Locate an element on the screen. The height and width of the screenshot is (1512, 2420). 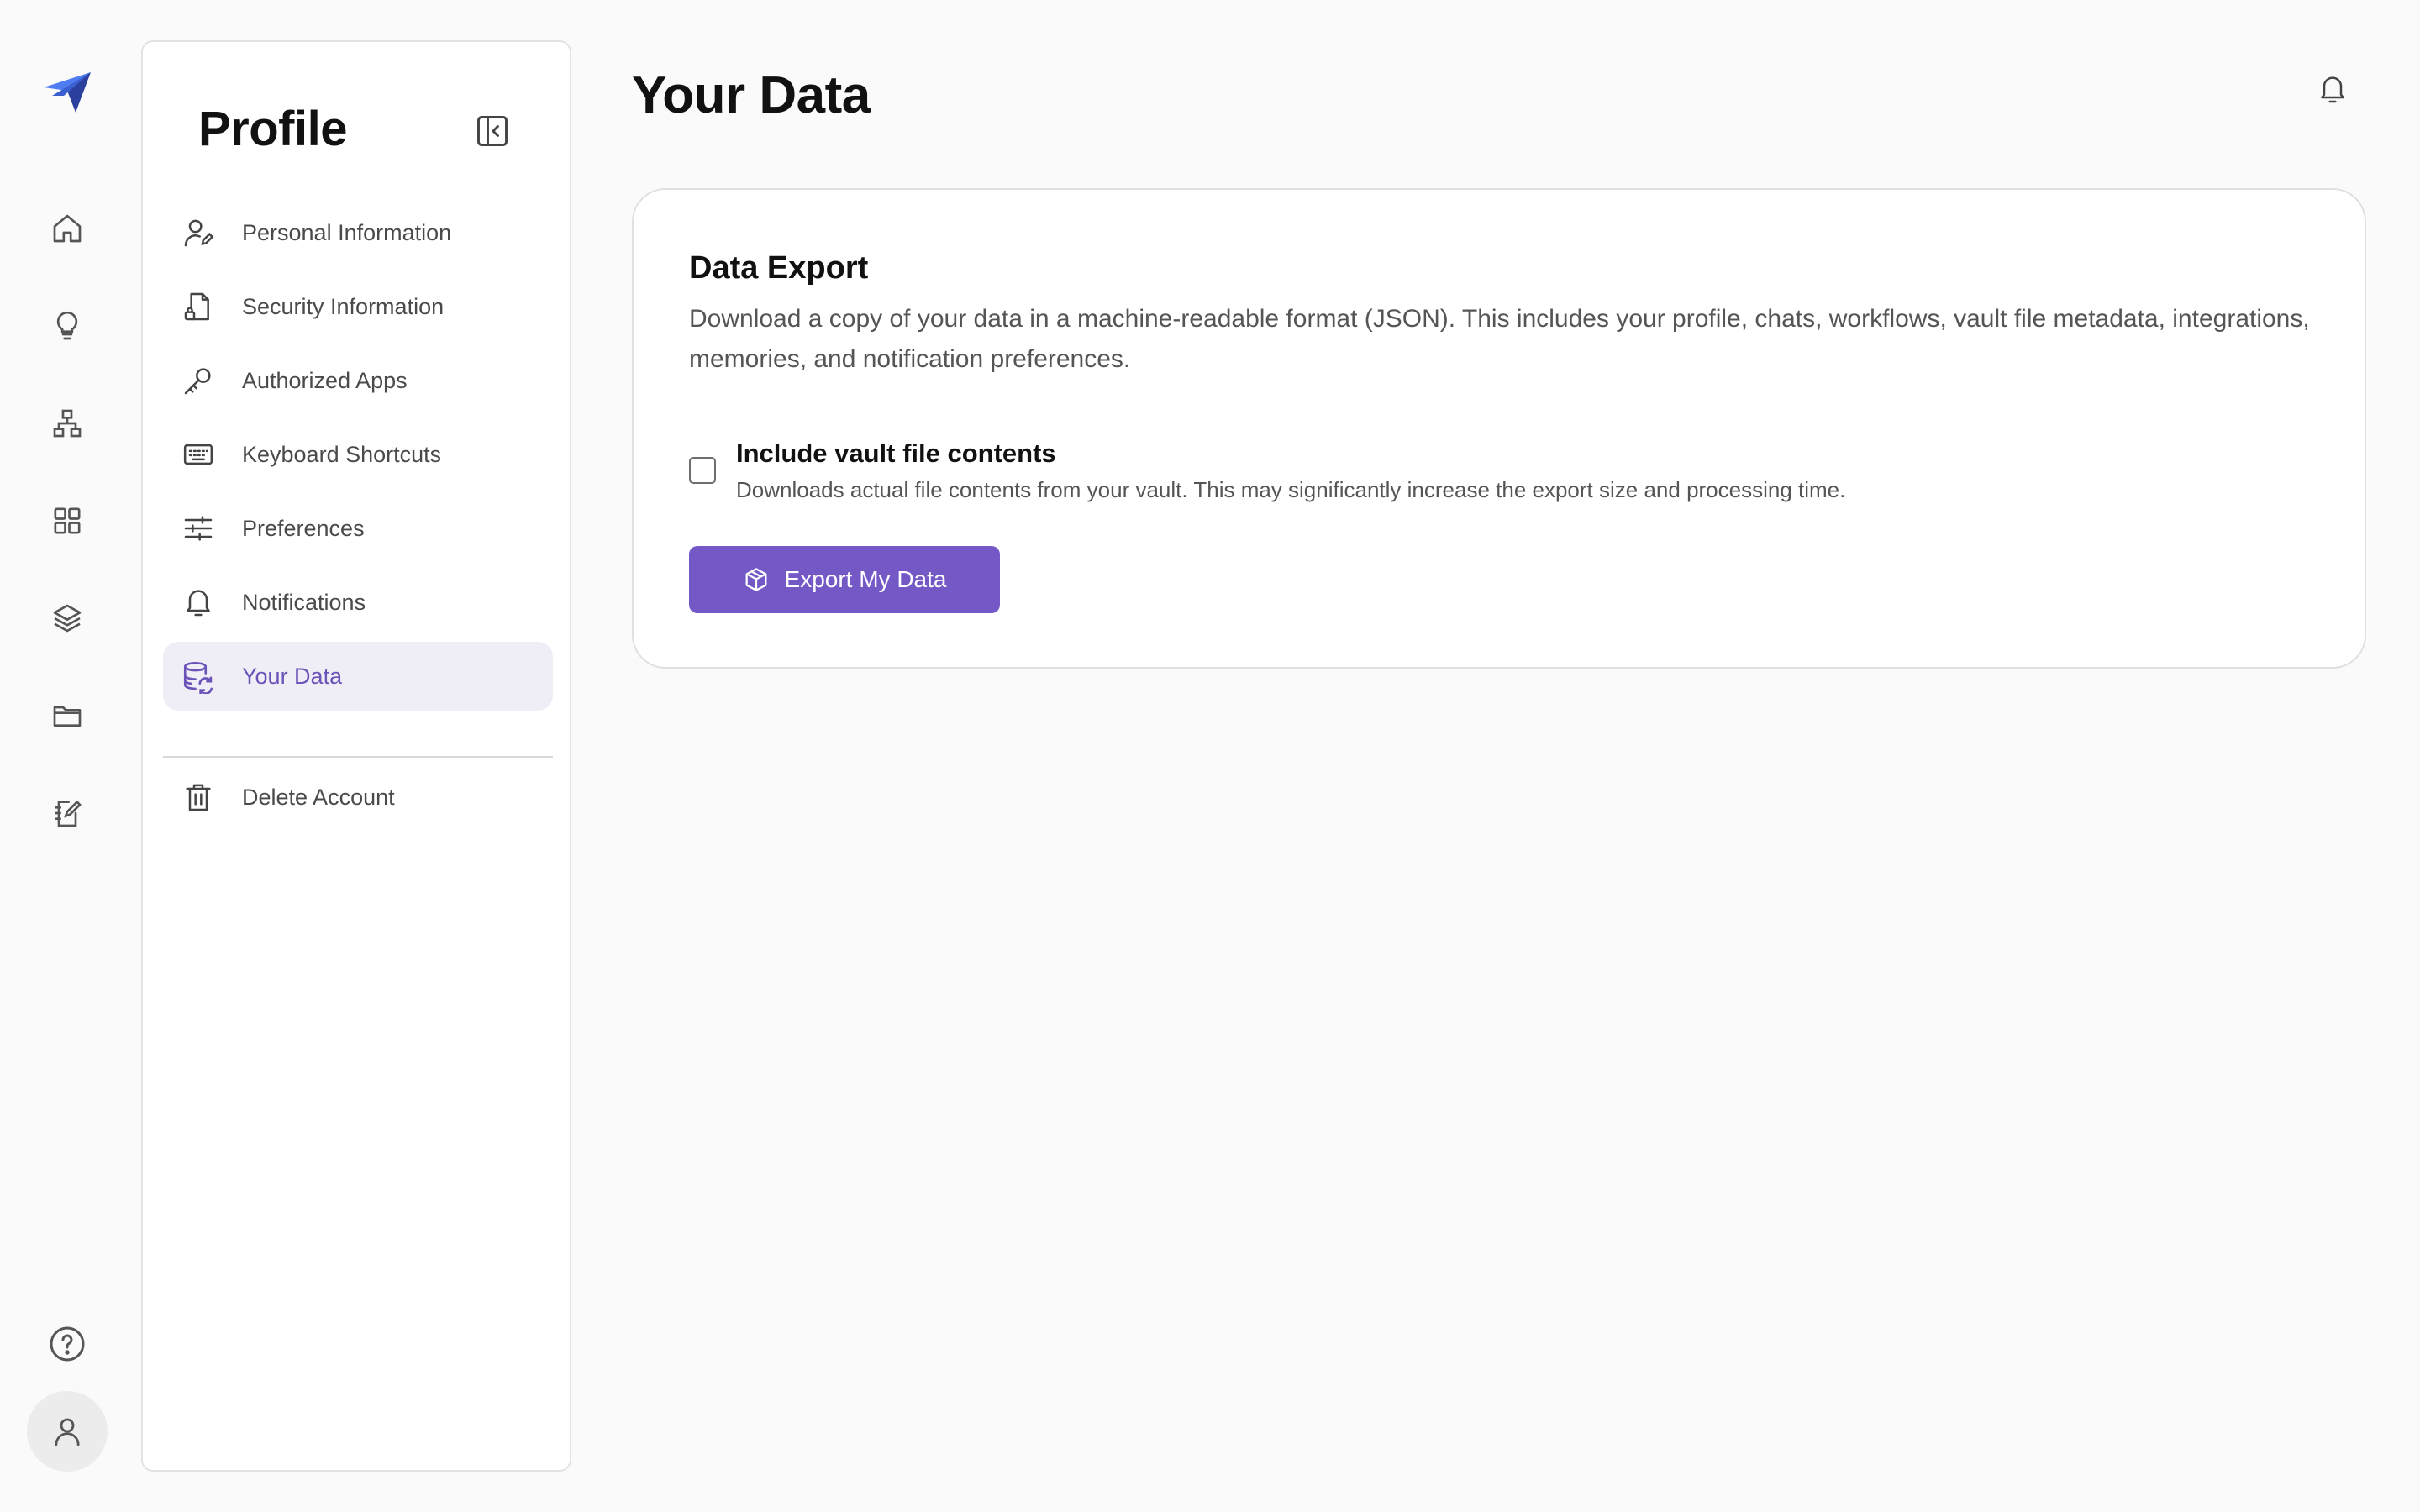
export-my-data-button: Export My Data is located at coordinates (844, 579).